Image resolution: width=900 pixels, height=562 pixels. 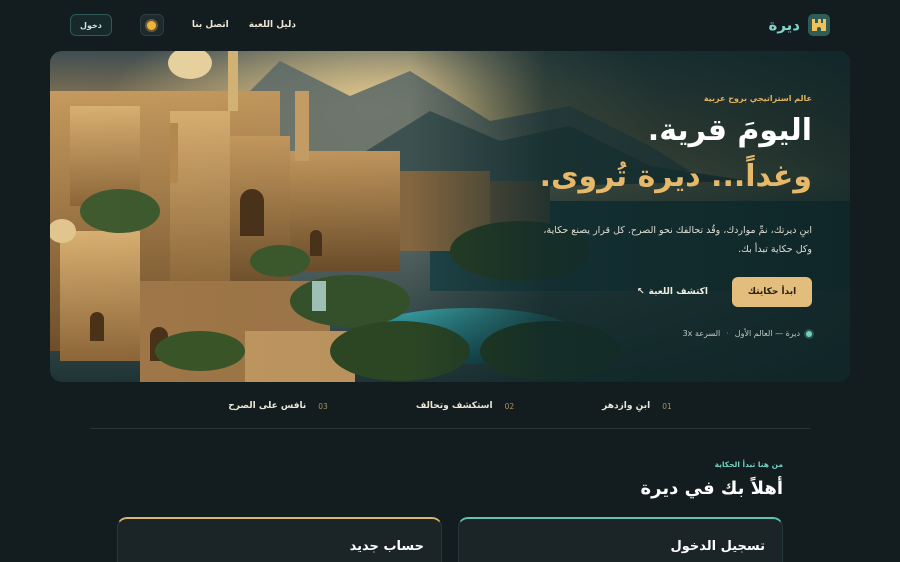 What do you see at coordinates (509, 406) in the screenshot?
I see `step-number: 02` at bounding box center [509, 406].